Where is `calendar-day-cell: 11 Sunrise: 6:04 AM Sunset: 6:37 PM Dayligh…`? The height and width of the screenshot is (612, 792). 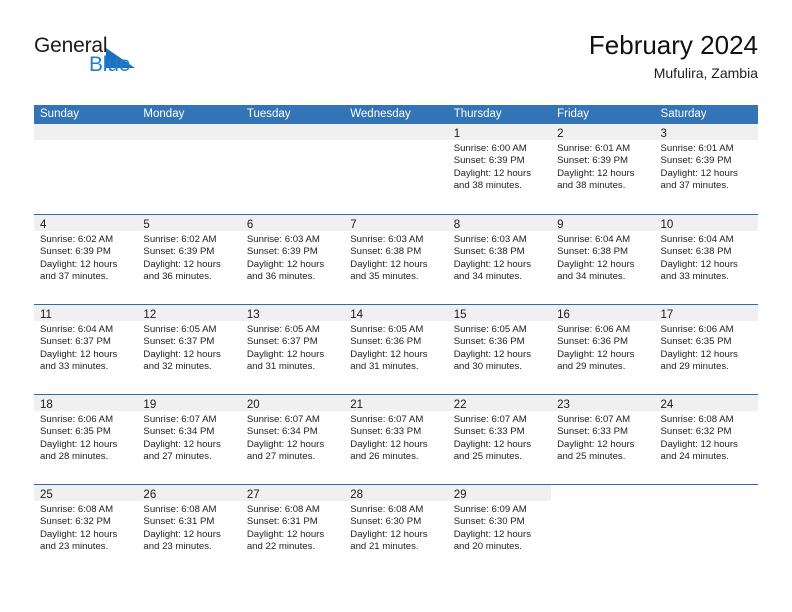 calendar-day-cell: 11 Sunrise: 6:04 AM Sunset: 6:37 PM Dayligh… is located at coordinates (86, 349).